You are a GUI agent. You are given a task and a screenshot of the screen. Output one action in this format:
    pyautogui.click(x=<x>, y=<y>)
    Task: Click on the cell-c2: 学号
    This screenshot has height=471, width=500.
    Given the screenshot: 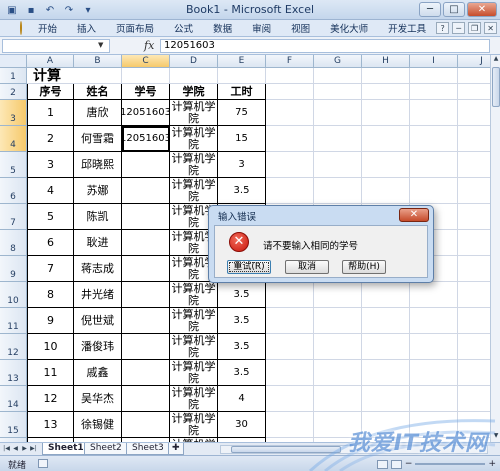 What is the action you would take?
    pyautogui.click(x=146, y=92)
    